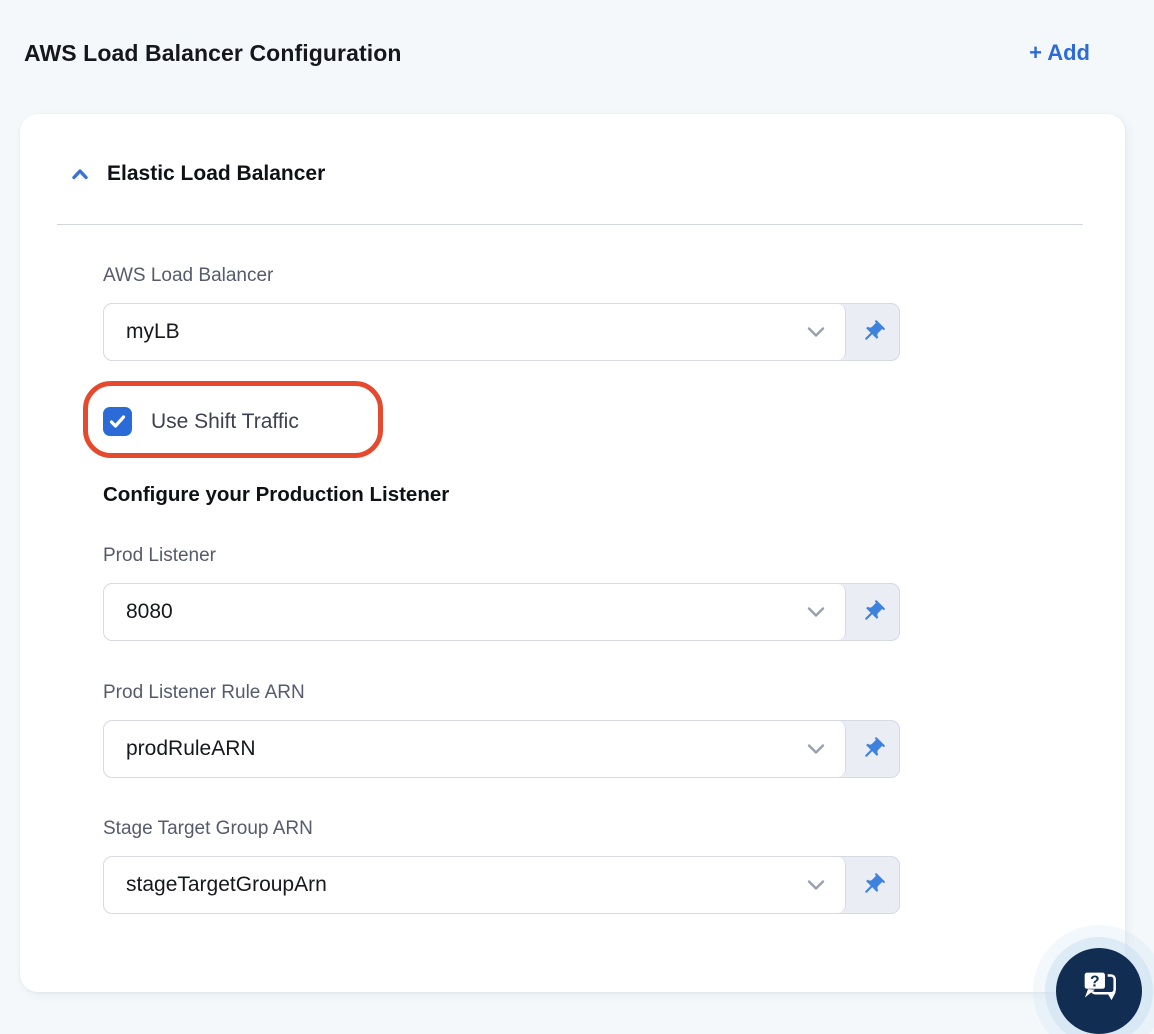 The height and width of the screenshot is (1034, 1154). Describe the element at coordinates (475, 885) in the screenshot. I see `stage-target-group-arn-select: stageTargetGroupArn` at that location.